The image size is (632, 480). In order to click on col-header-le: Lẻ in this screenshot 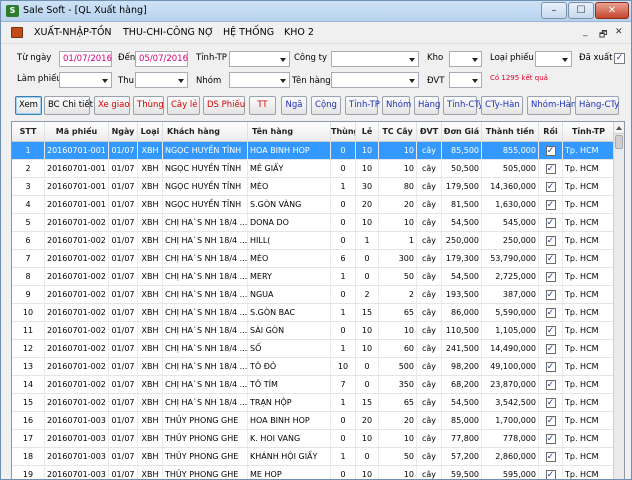, I will do `click(367, 132)`.